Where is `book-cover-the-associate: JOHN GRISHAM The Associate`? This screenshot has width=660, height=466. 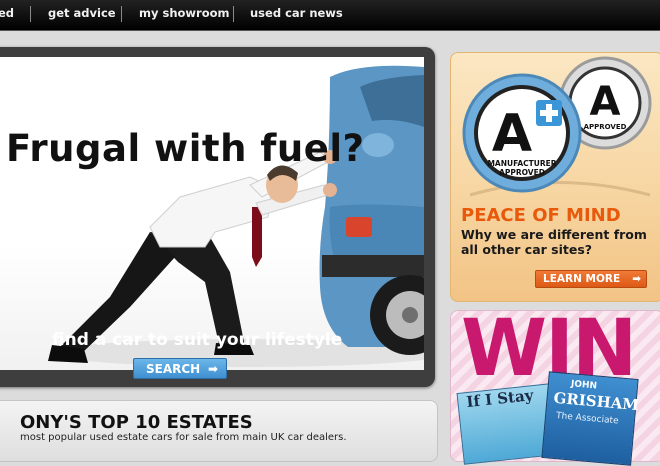 book-cover-the-associate: JOHN GRISHAM The Associate is located at coordinates (590, 418).